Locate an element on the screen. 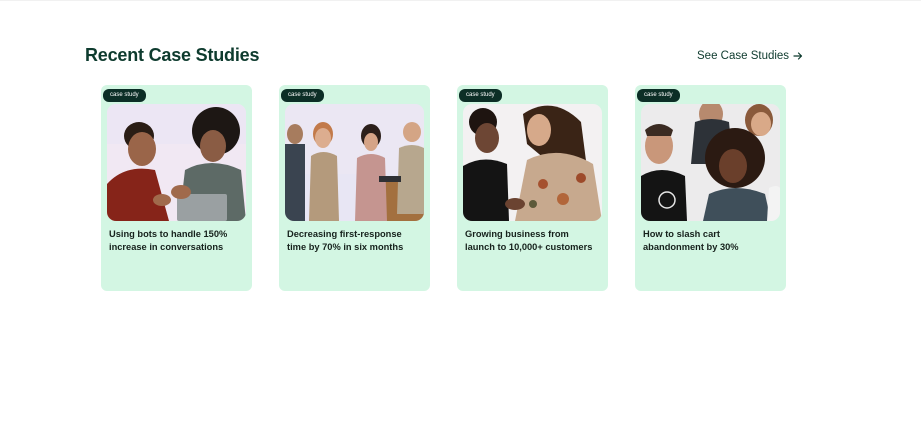 Image resolution: width=921 pixels, height=432 pixels. case-study-title: How to slash cart abandonment by 30% is located at coordinates (691, 240).